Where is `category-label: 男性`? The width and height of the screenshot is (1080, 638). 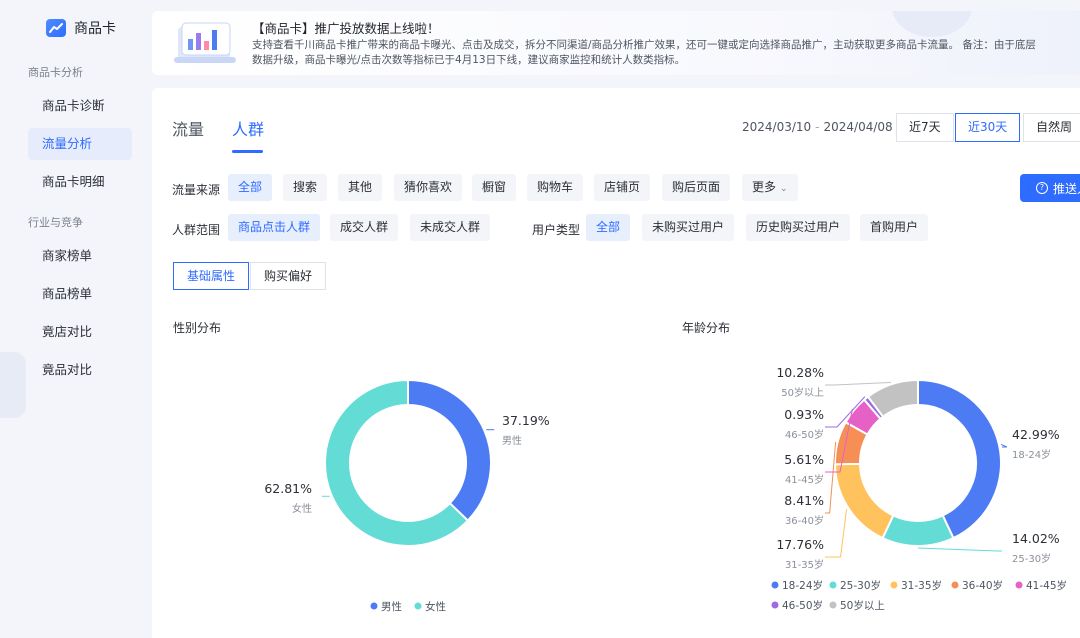 category-label: 男性 is located at coordinates (512, 440).